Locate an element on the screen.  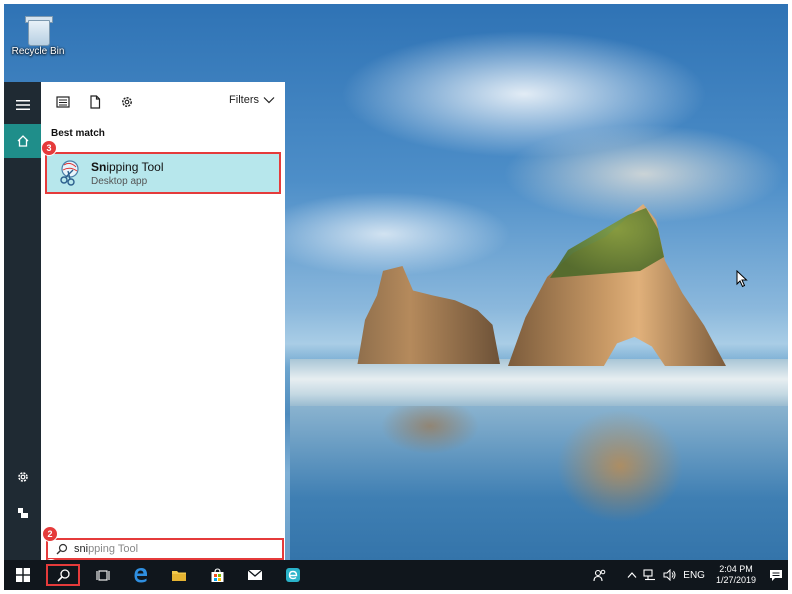
folder-icon is located at coordinates (179, 576).